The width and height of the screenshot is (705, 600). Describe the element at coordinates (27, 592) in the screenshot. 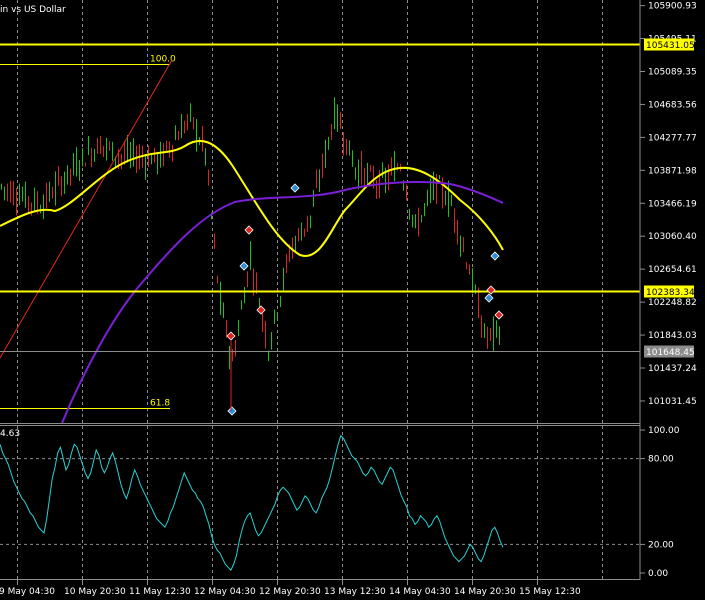

I see `time-tick-label: 9 May 04:30` at that location.